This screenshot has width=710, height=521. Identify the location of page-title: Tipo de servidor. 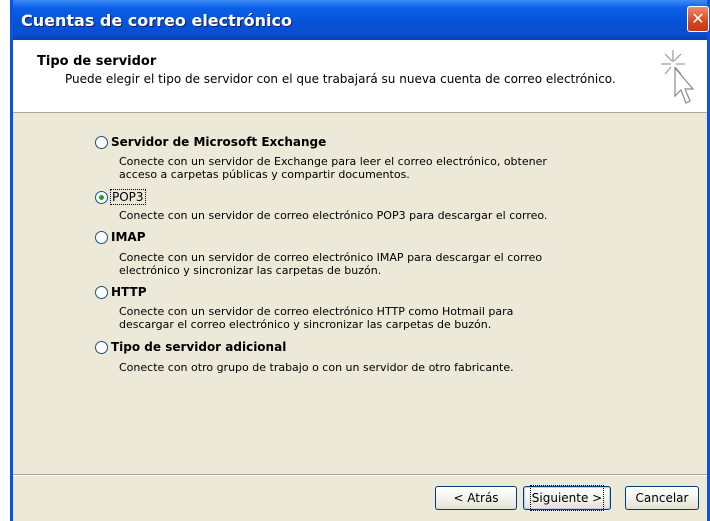
(97, 61).